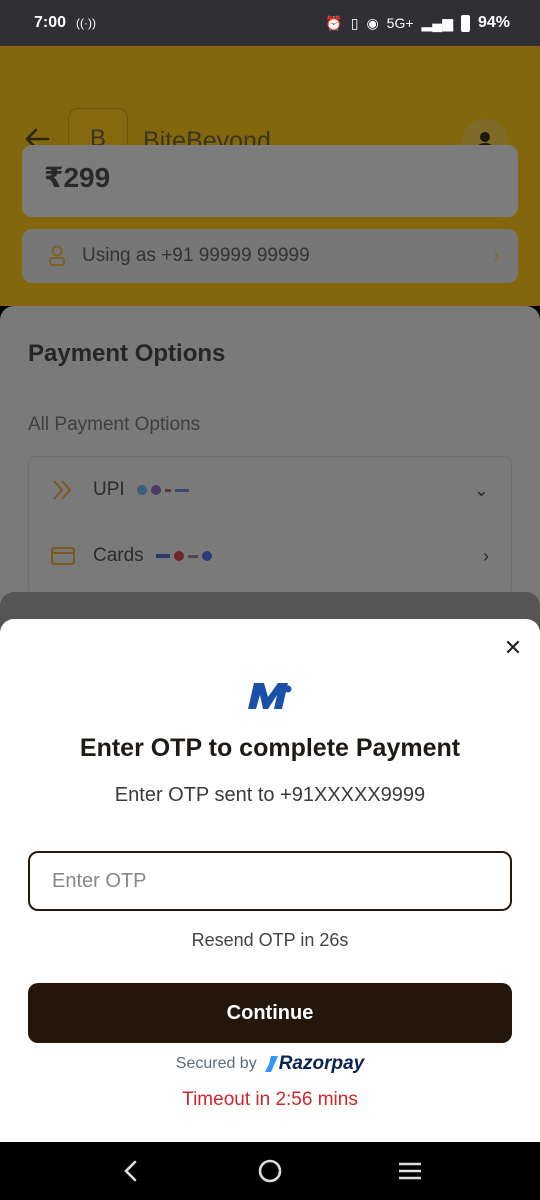 The image size is (540, 1200). What do you see at coordinates (62, 490) in the screenshot?
I see `upi-icon` at bounding box center [62, 490].